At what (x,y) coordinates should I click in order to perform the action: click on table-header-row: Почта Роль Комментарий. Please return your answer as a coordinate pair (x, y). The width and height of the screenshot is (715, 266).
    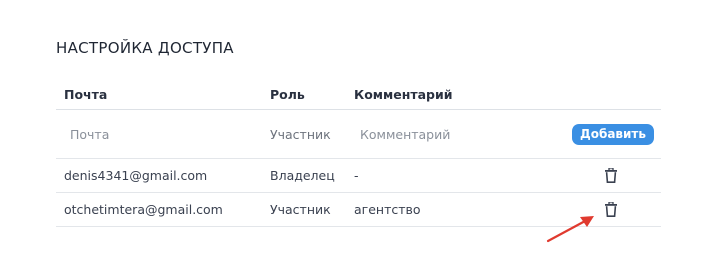
    Looking at the image, I should click on (358, 95).